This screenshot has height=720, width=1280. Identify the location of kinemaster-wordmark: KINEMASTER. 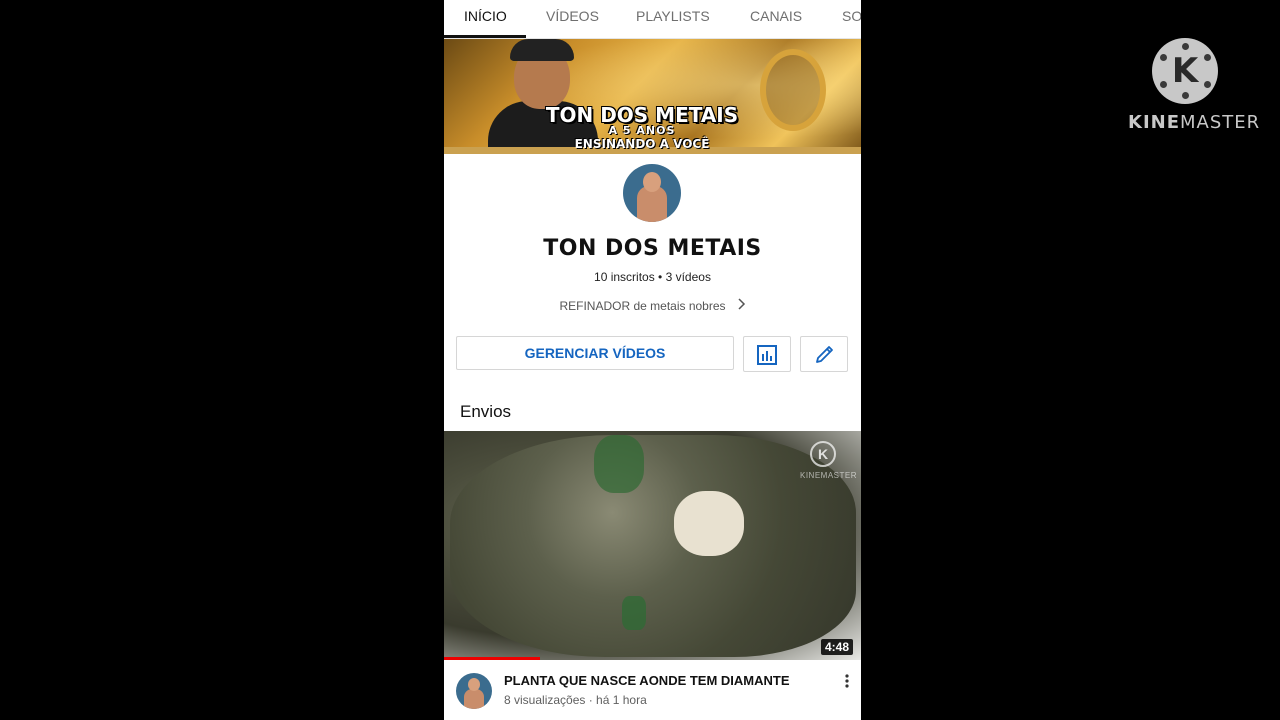
(1194, 122).